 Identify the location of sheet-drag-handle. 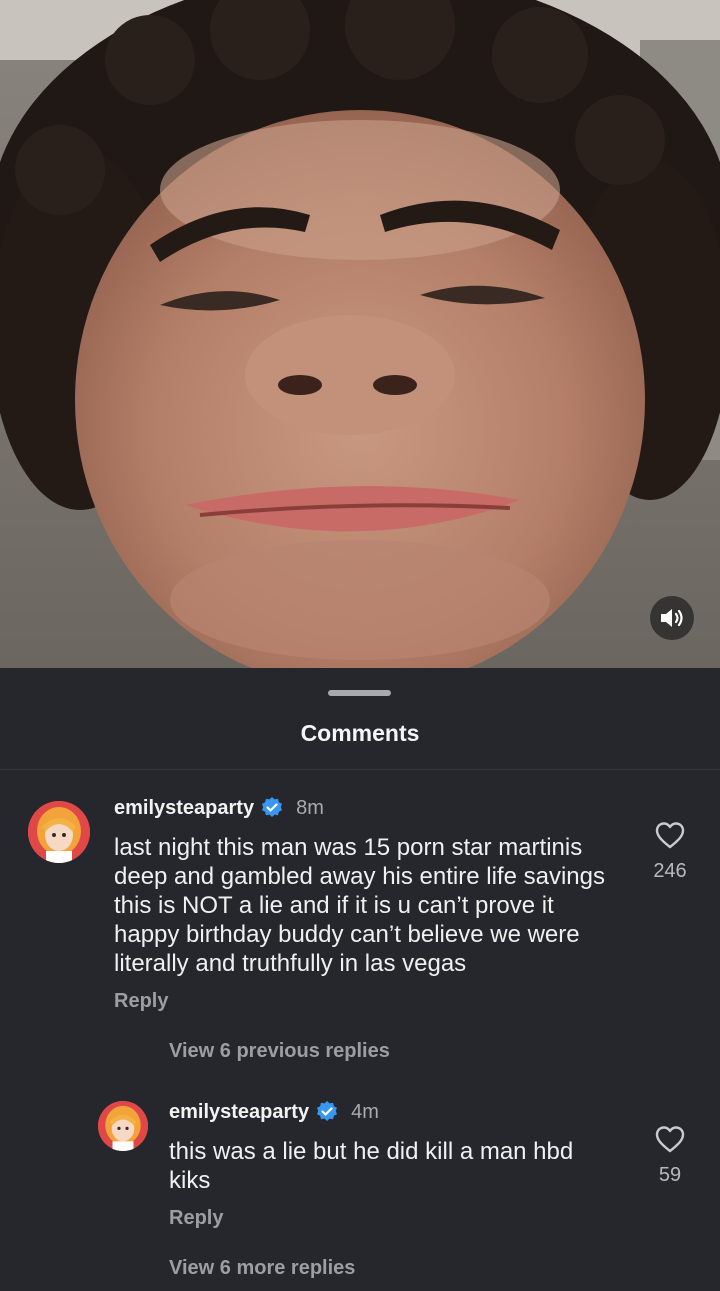
(359, 693).